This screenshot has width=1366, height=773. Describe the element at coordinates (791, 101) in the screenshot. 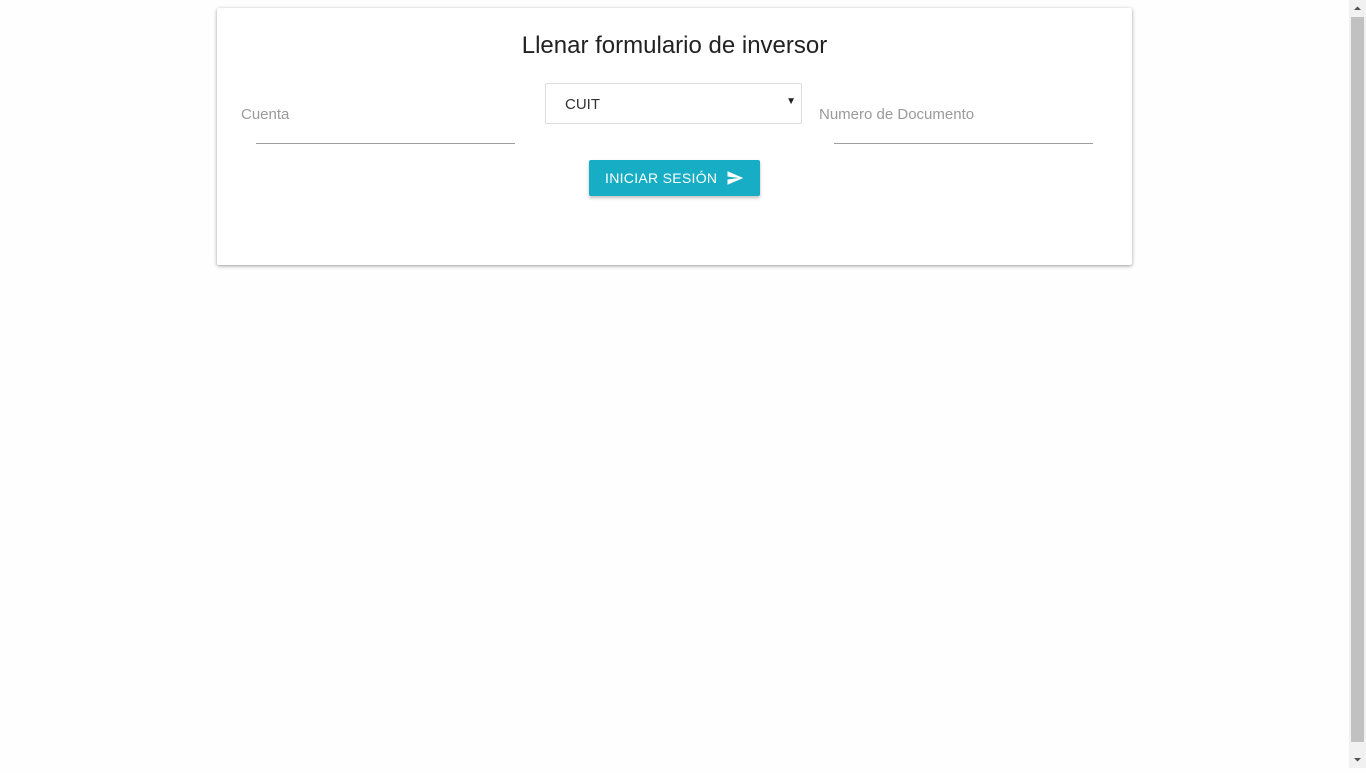

I see `chevron-down-icon: ▼` at that location.